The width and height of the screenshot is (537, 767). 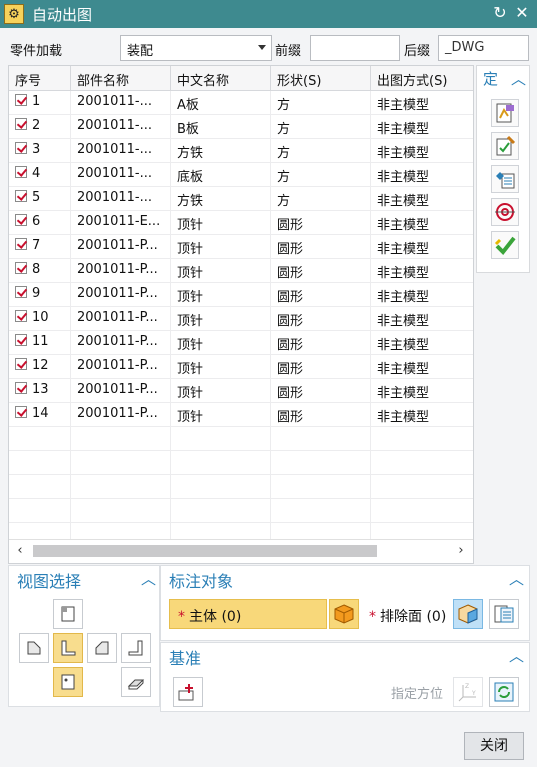 What do you see at coordinates (221, 319) in the screenshot?
I see `table-cell-name: 顶针` at bounding box center [221, 319].